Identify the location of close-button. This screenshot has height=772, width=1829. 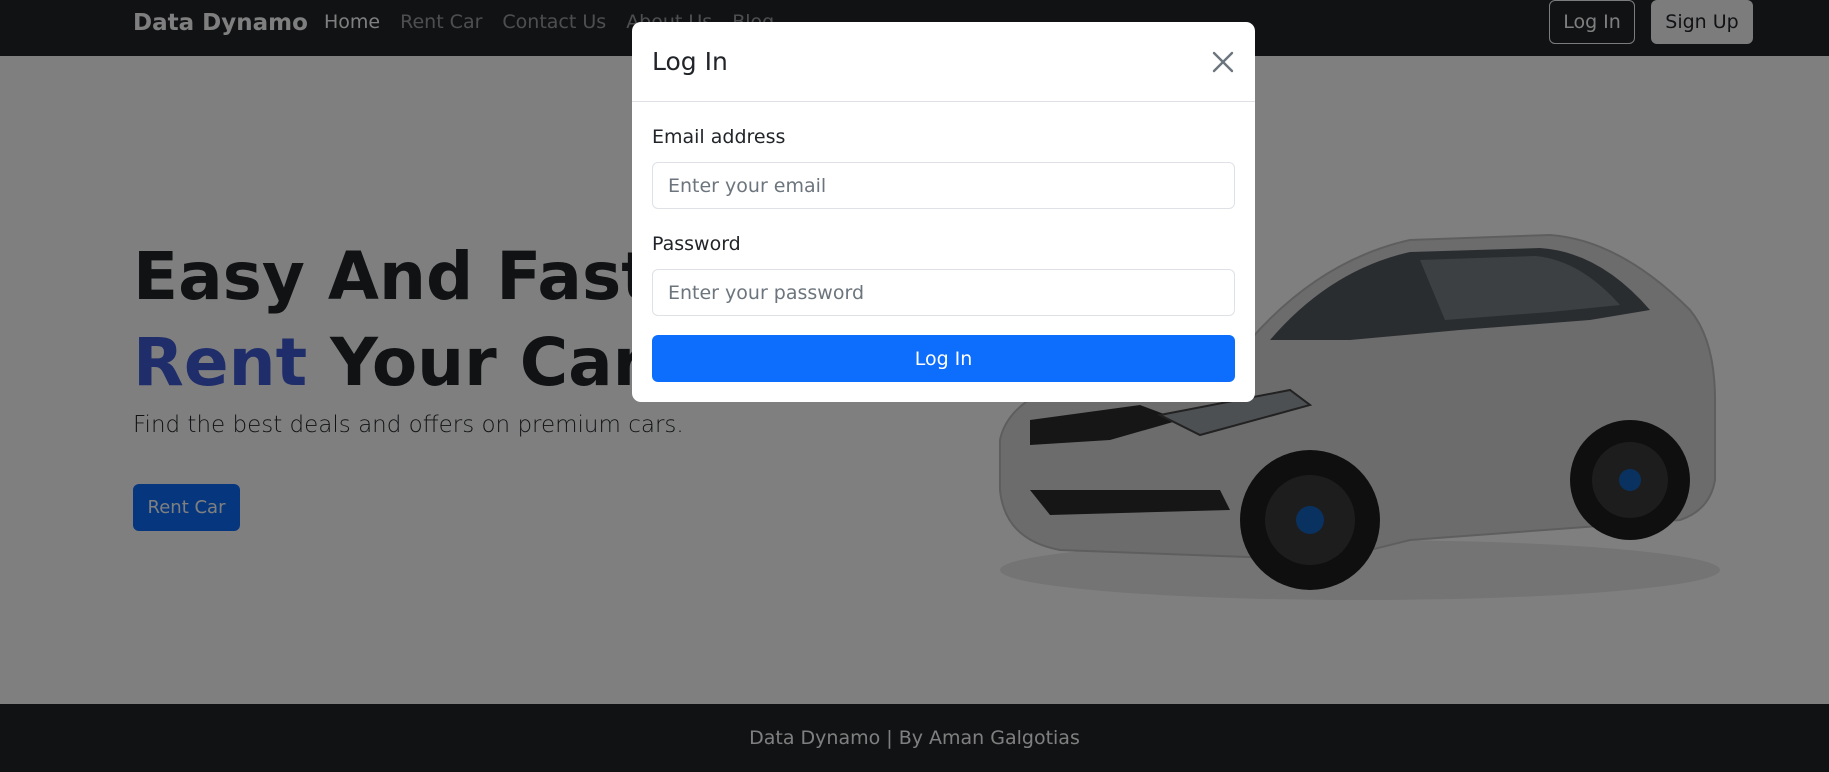
(1223, 62).